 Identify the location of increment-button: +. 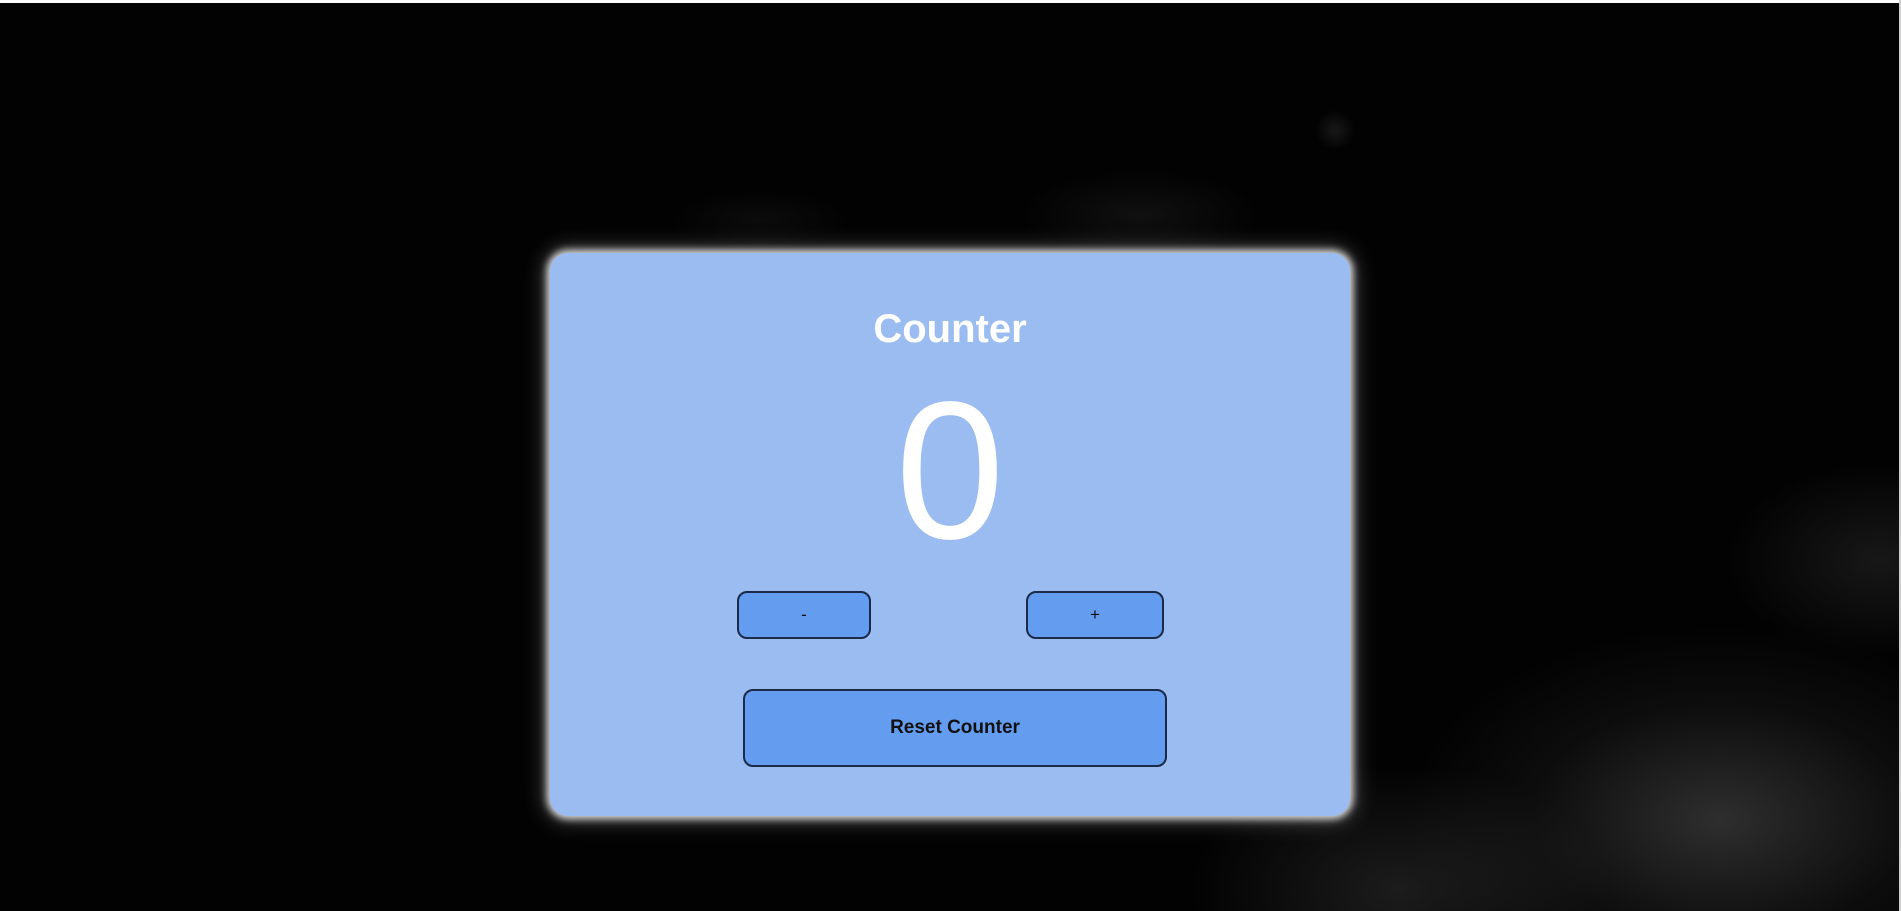
(1095, 615).